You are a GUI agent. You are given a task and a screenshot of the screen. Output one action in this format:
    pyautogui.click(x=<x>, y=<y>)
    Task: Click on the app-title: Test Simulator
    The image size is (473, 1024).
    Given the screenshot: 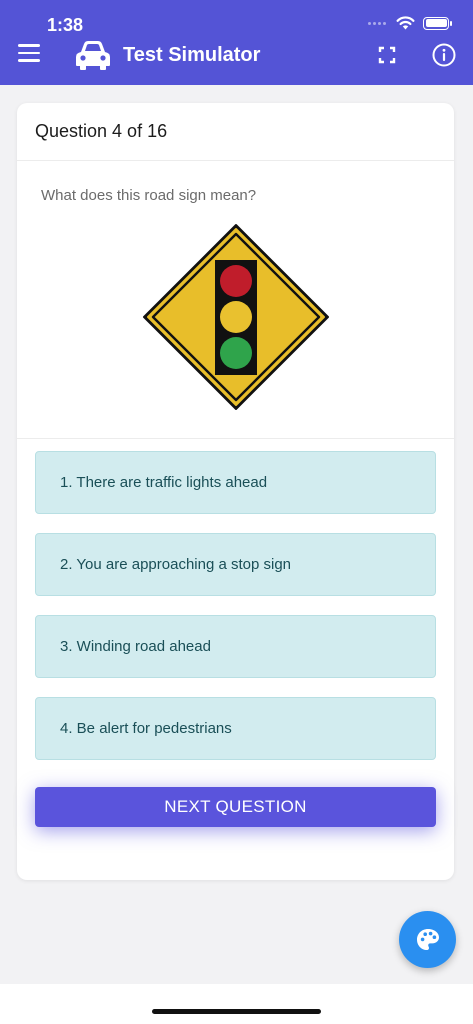 What is the action you would take?
    pyautogui.click(x=192, y=55)
    